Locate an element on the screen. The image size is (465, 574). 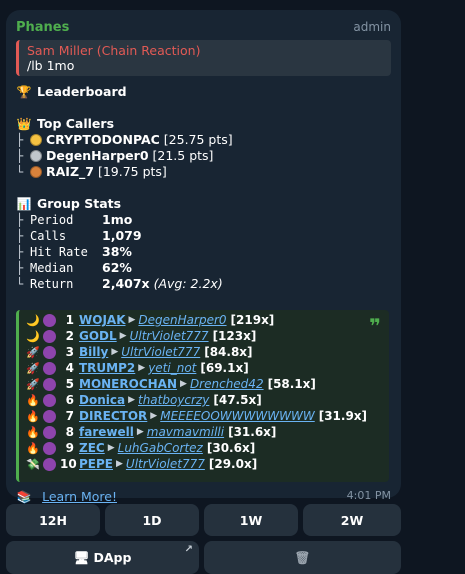
entry-multiplier: [219x] is located at coordinates (252, 320).